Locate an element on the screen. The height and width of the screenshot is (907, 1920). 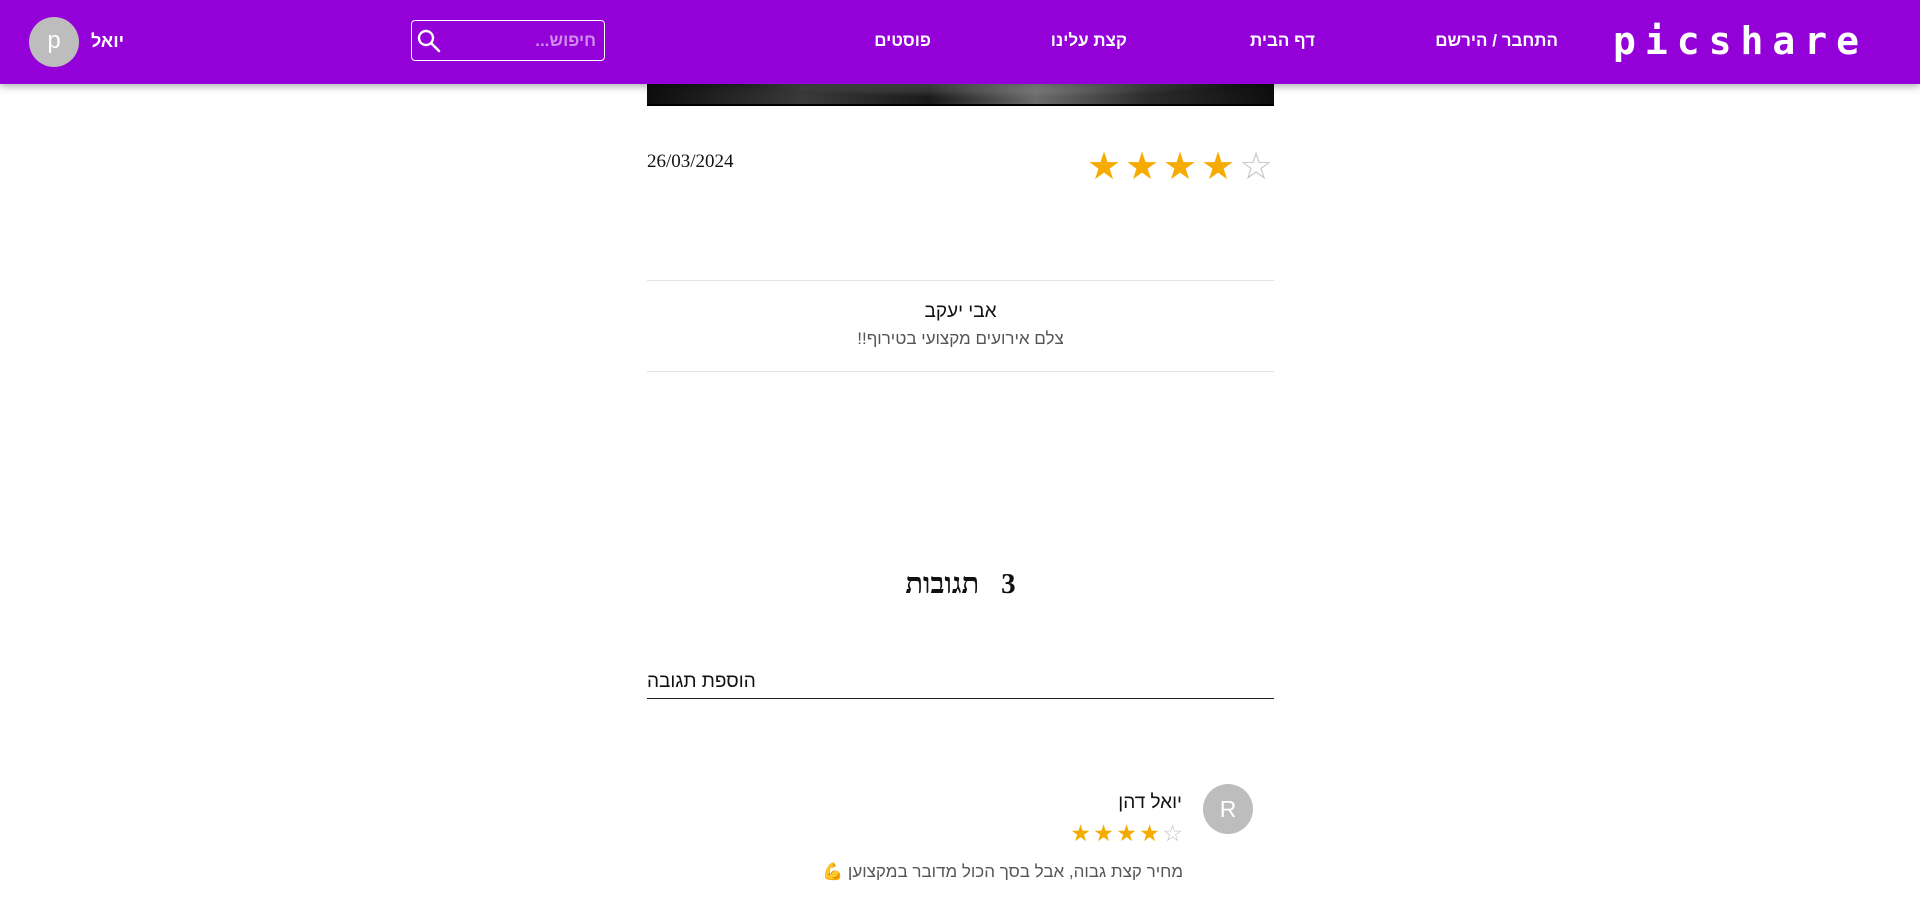
comments-title: תגובות is located at coordinates (942, 584).